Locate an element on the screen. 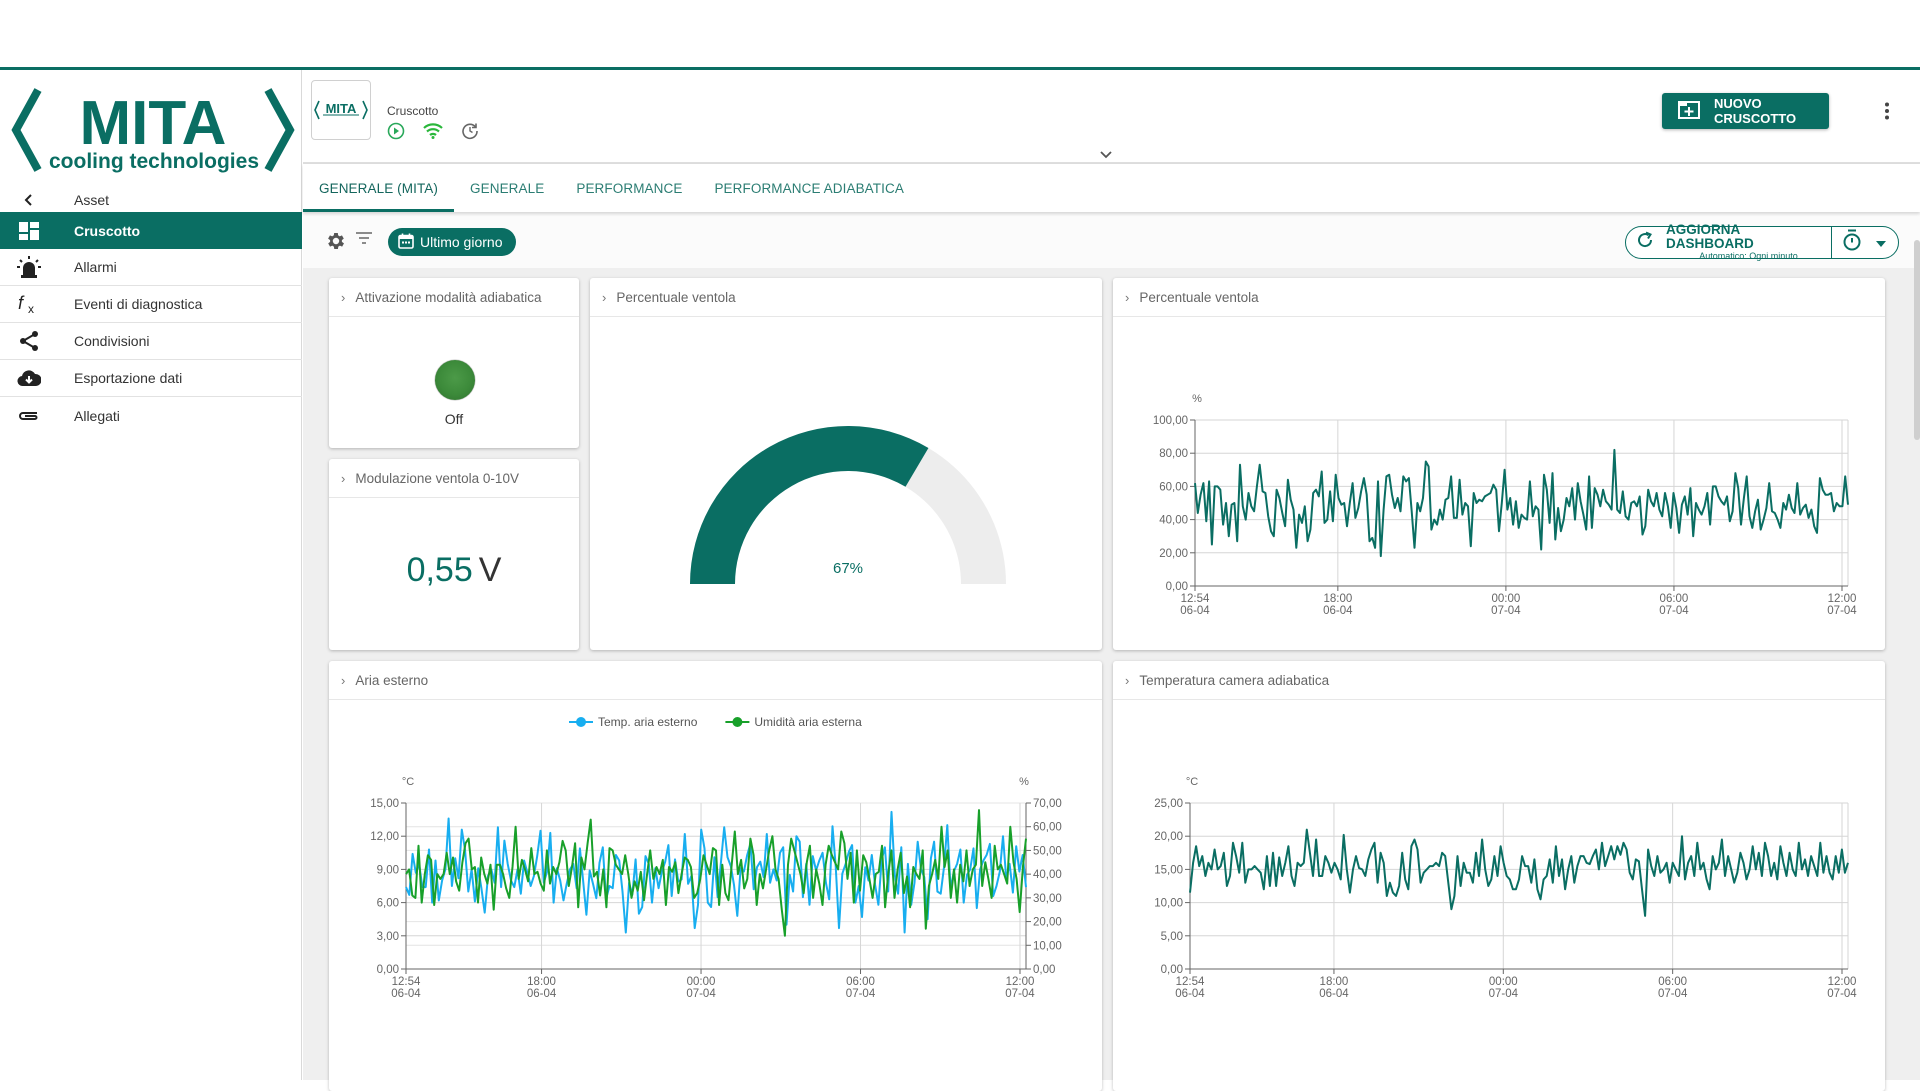 This screenshot has width=1920, height=1091. asset-header: MITA Cruscotto NUOVO CRUSCOTTO is located at coordinates (1111, 117).